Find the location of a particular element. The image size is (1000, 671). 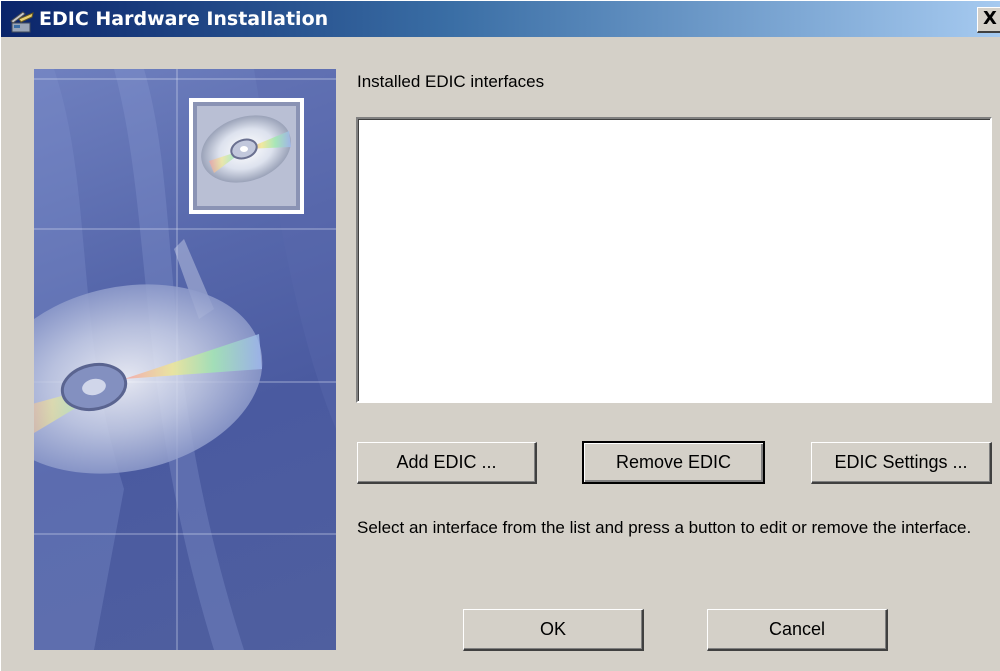

close-icon: X is located at coordinates (990, 18).